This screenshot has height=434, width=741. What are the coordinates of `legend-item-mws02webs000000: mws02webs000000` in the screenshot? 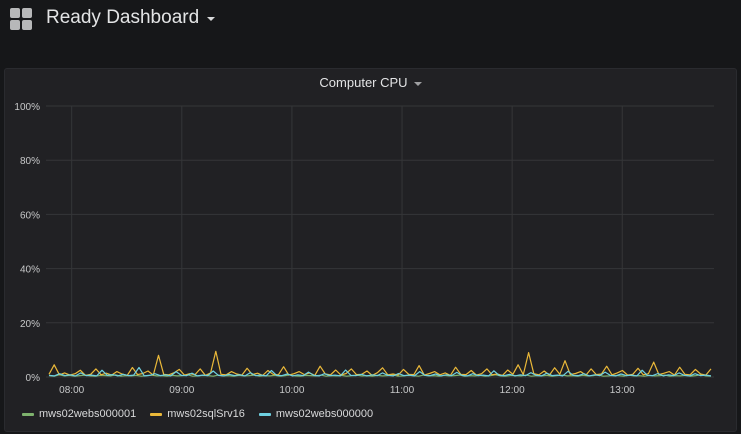 It's located at (316, 414).